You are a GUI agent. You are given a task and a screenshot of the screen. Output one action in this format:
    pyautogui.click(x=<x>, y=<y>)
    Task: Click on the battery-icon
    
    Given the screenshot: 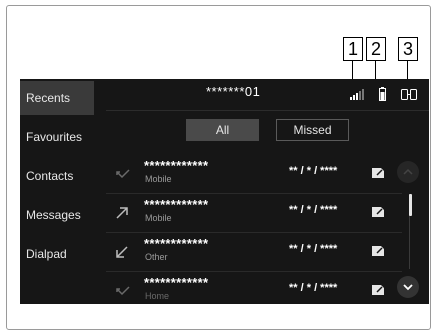 What is the action you would take?
    pyautogui.click(x=382, y=94)
    